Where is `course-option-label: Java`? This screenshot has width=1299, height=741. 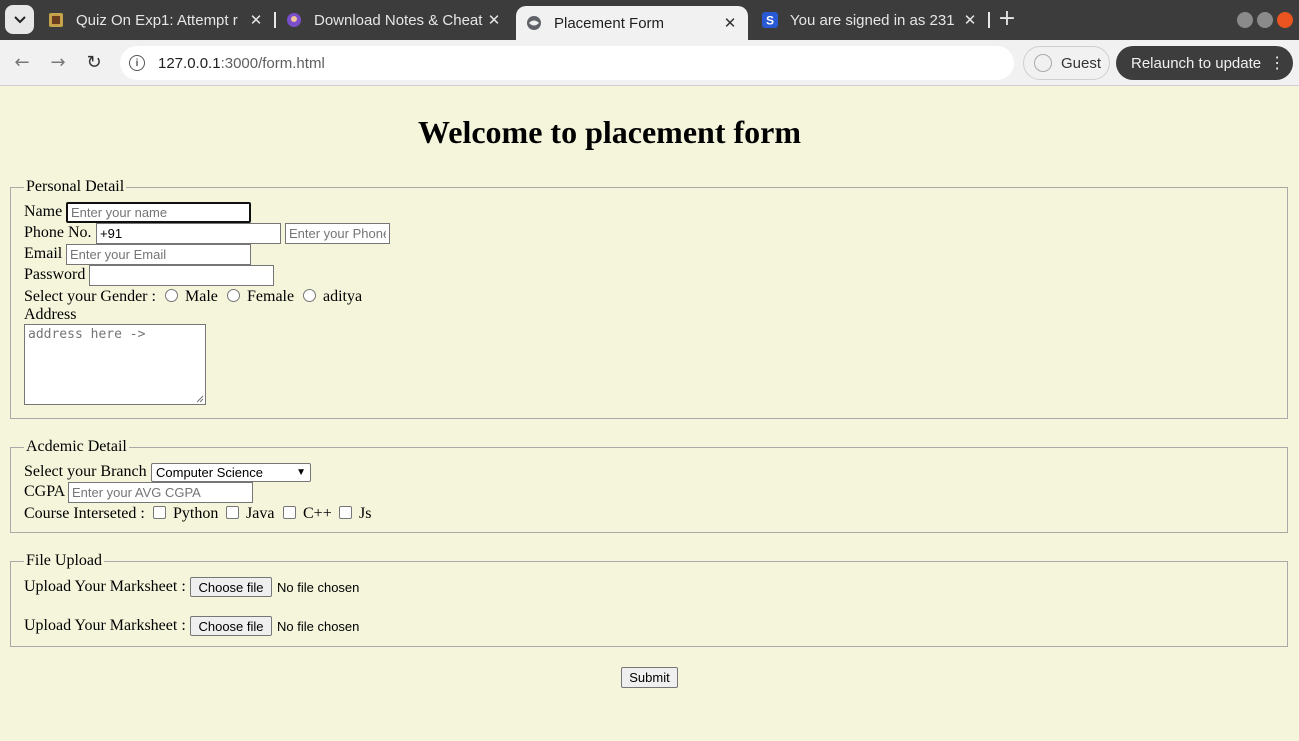
course-option-label: Java is located at coordinates (260, 513).